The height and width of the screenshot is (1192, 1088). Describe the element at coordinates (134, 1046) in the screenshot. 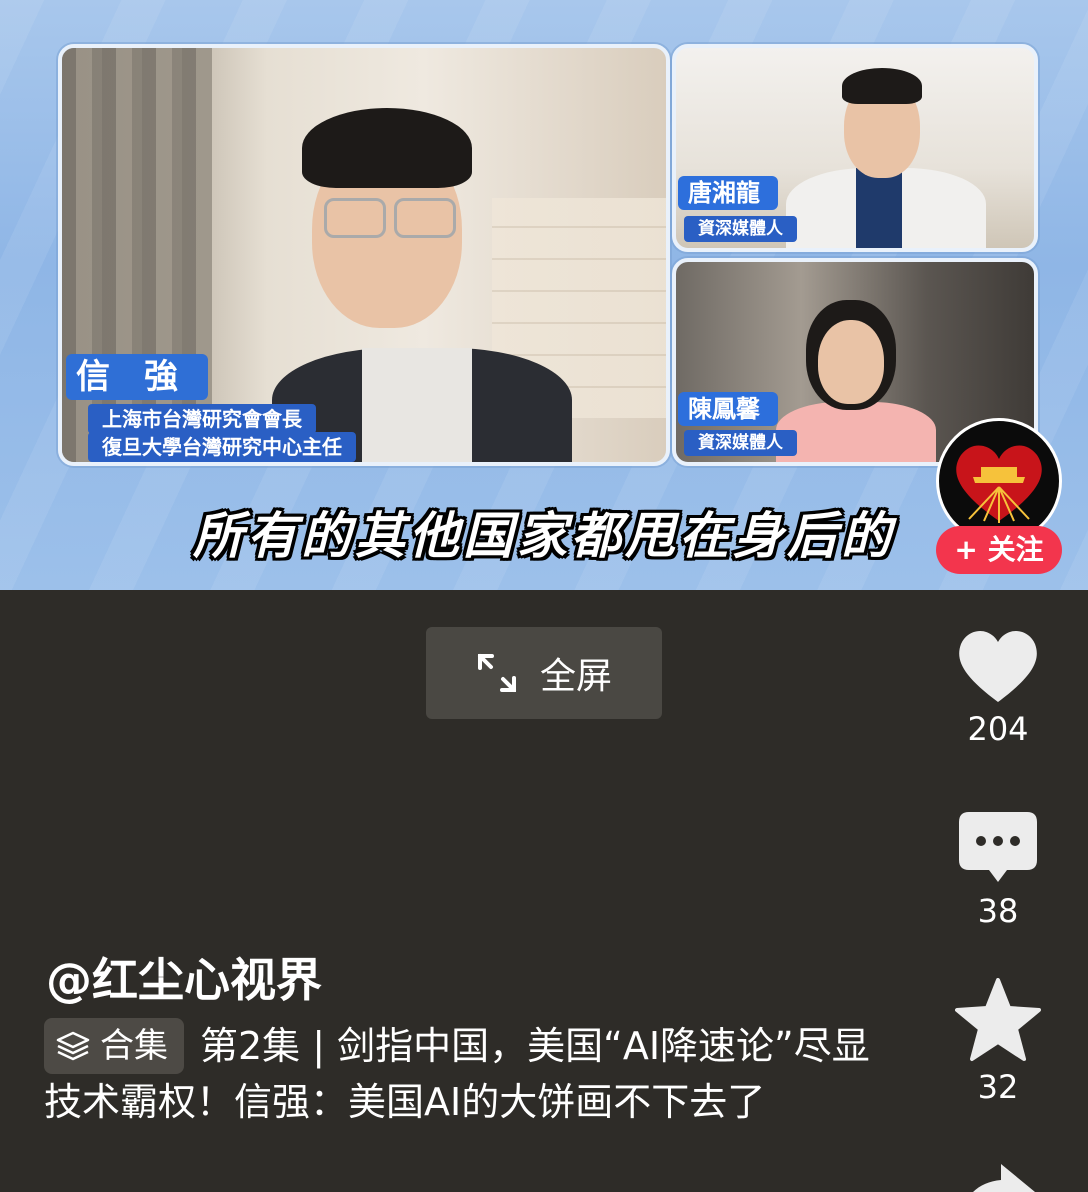

I see `collection-label: 合集` at that location.